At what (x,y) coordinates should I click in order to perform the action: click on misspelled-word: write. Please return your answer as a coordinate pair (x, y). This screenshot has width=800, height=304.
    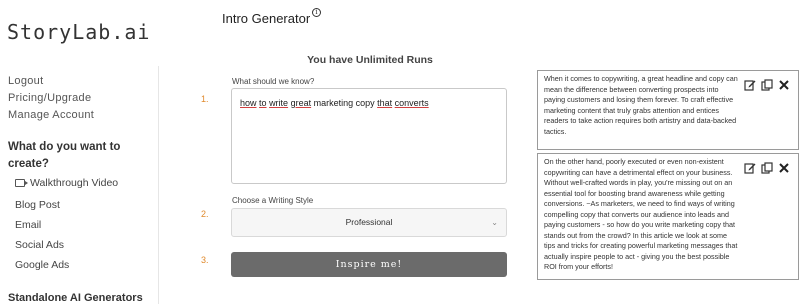
    Looking at the image, I should click on (279, 103).